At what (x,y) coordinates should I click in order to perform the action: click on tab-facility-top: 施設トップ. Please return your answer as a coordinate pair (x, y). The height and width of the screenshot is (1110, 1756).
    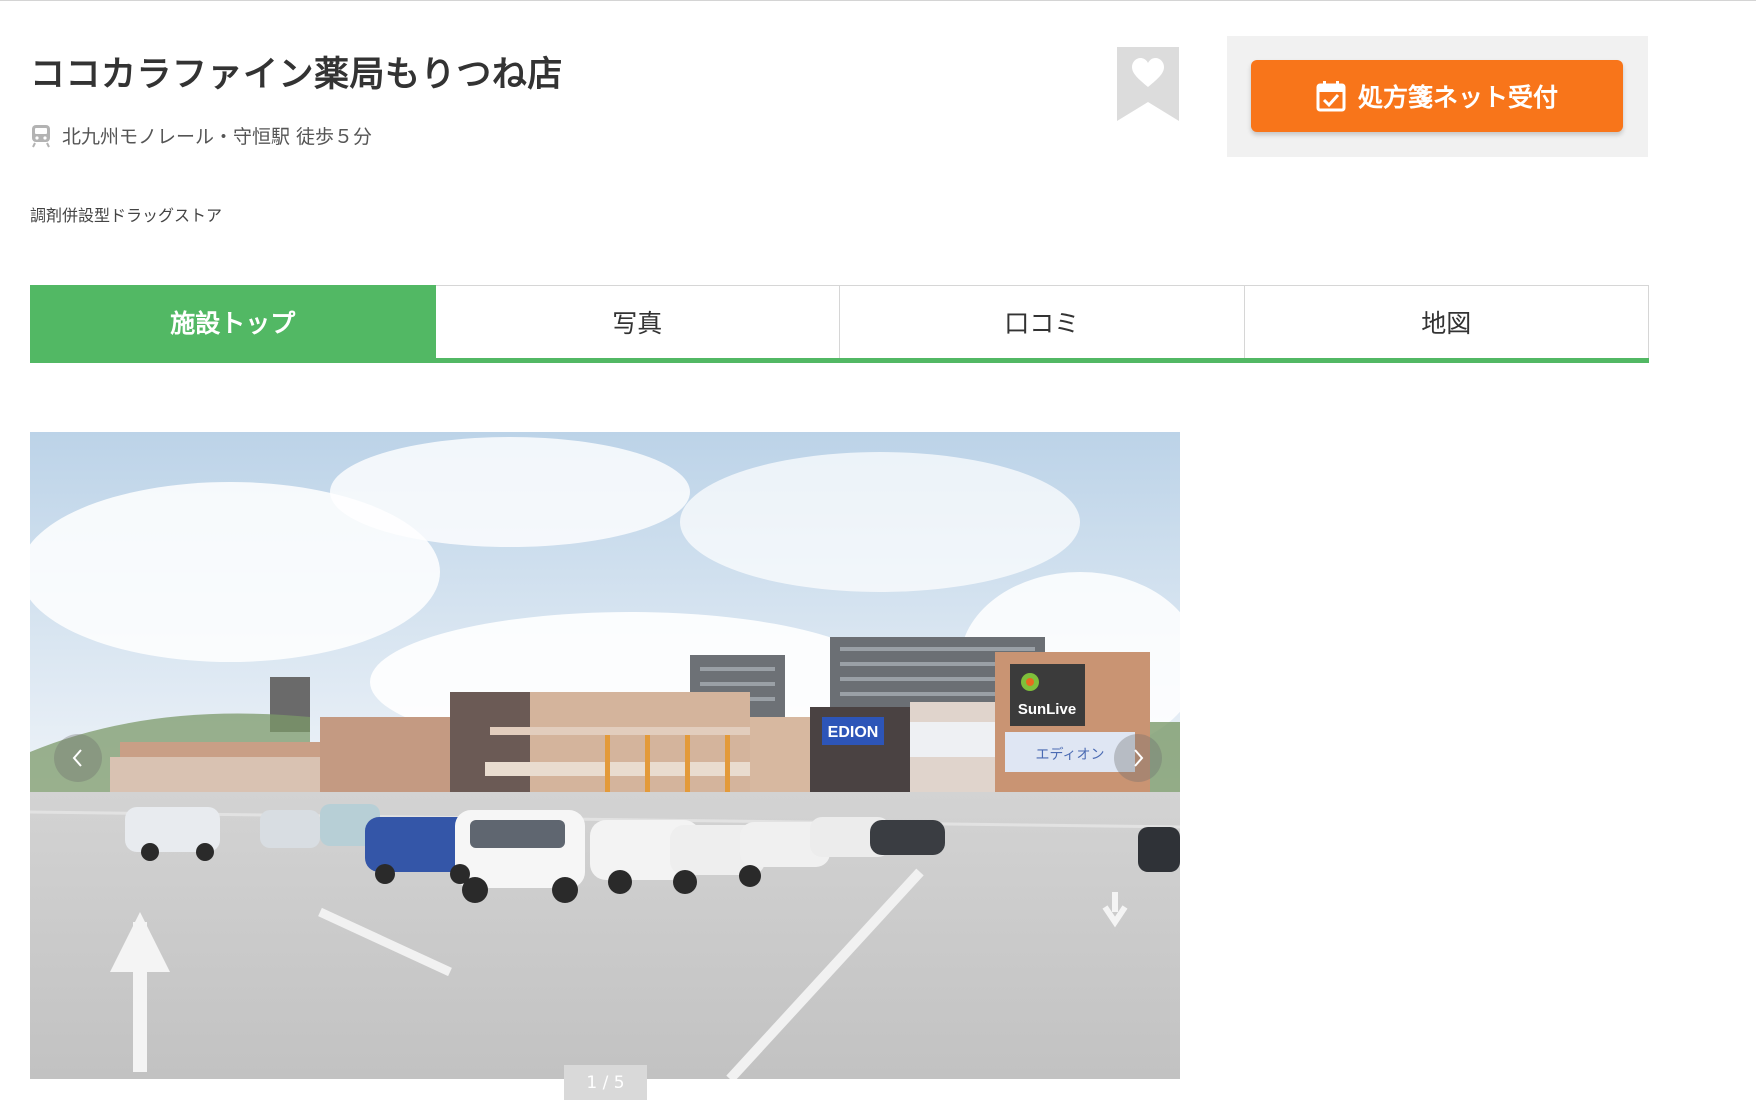
    Looking at the image, I should click on (233, 321).